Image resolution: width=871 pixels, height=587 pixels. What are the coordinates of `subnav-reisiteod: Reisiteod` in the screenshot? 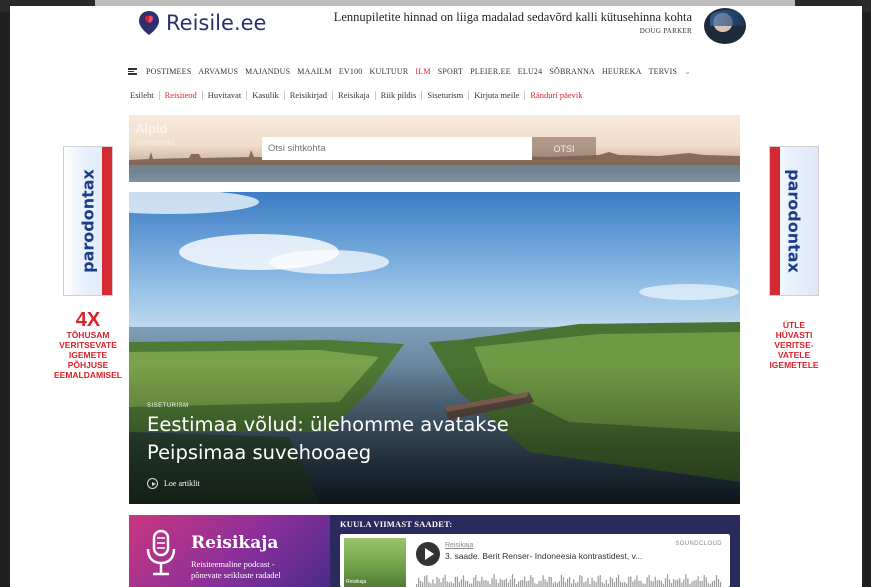 It's located at (180, 95).